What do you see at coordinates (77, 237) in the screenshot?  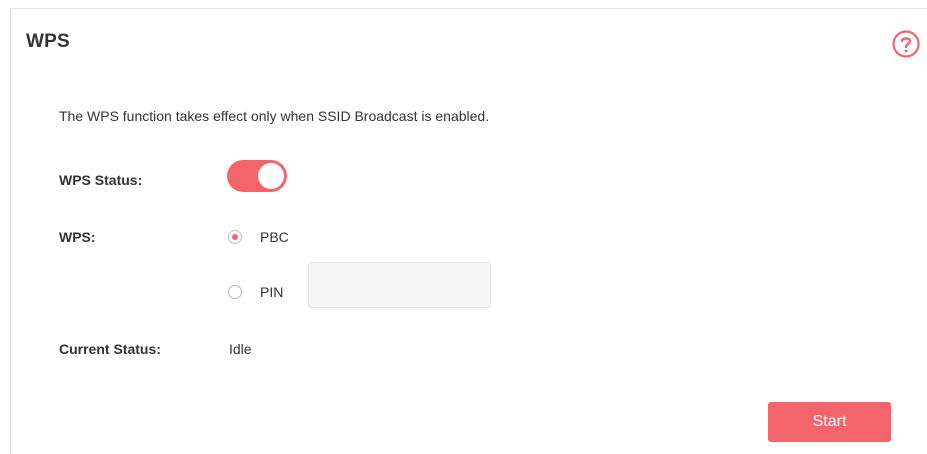 I see `wps-method-label: WPS:` at bounding box center [77, 237].